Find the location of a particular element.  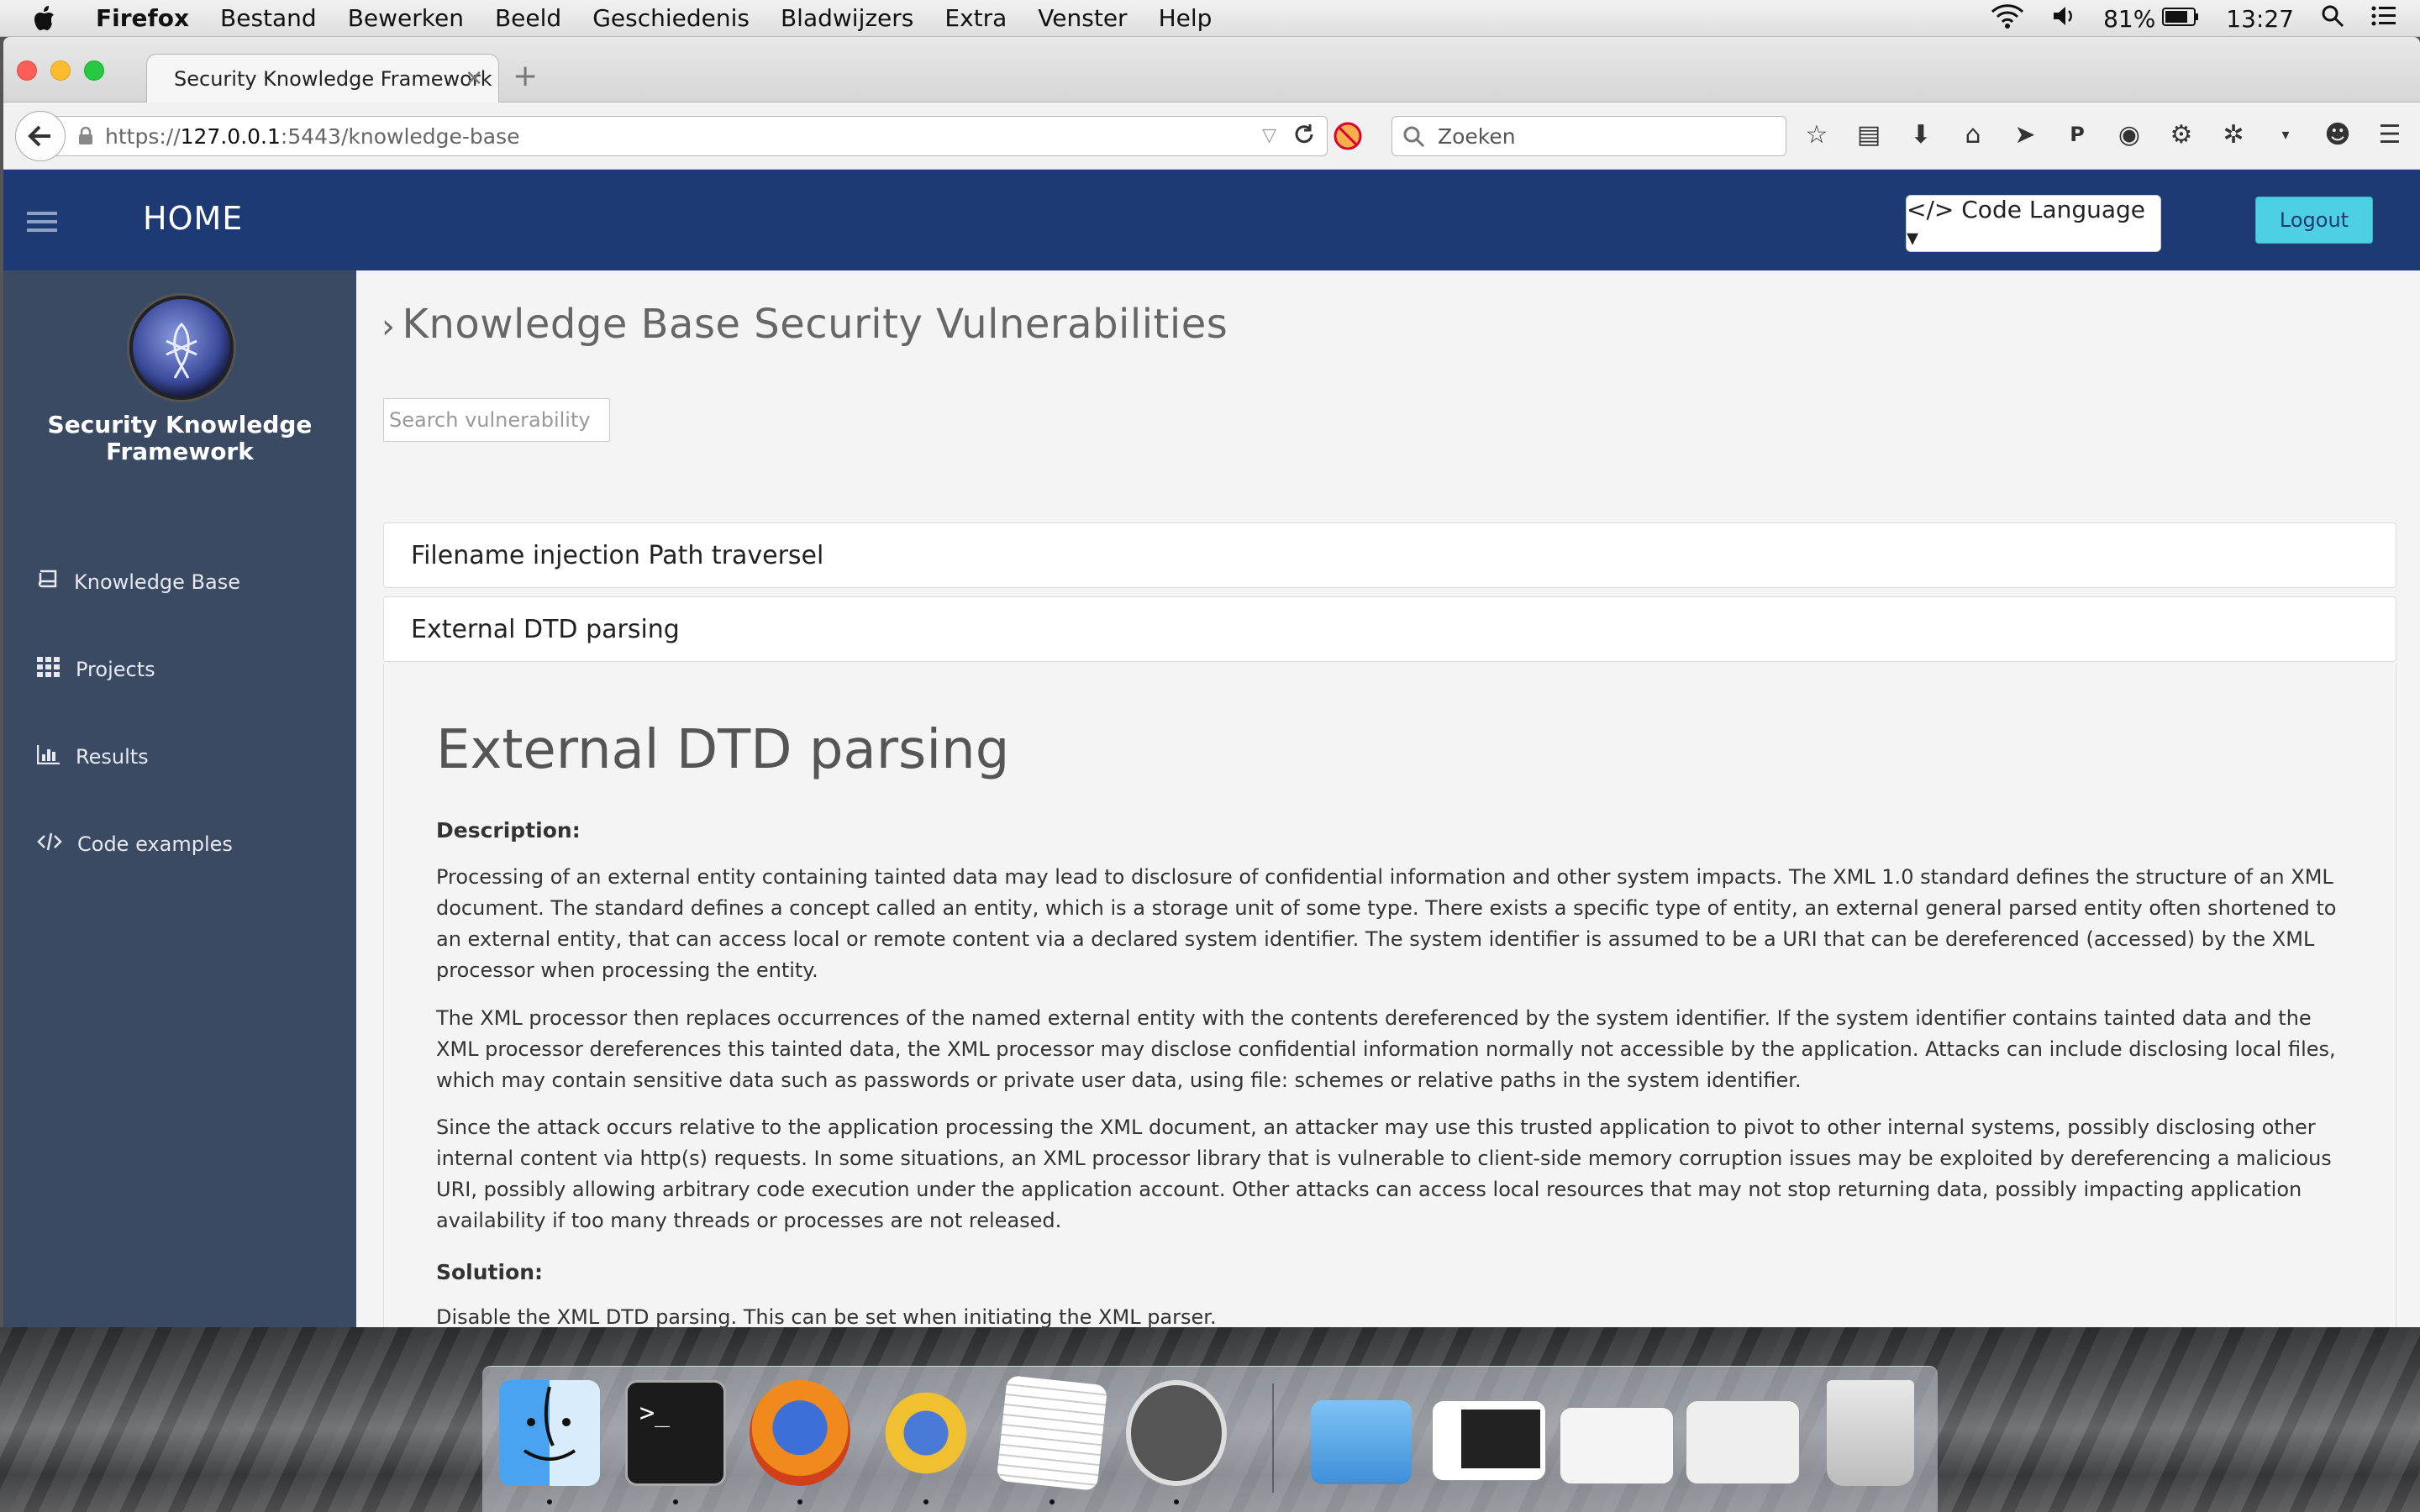

textedit-icon is located at coordinates (1052, 1433).